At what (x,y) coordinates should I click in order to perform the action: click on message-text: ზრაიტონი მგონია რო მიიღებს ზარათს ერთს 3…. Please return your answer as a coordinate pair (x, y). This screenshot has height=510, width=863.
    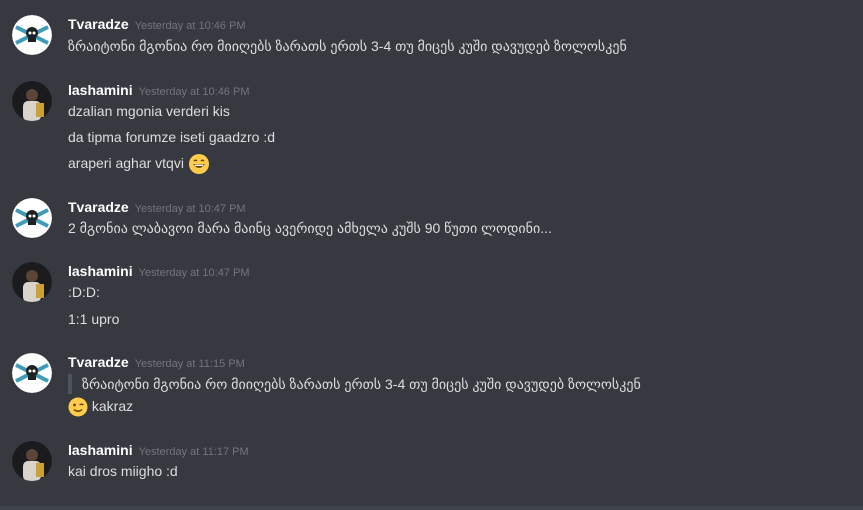
    Looking at the image, I should click on (347, 46).